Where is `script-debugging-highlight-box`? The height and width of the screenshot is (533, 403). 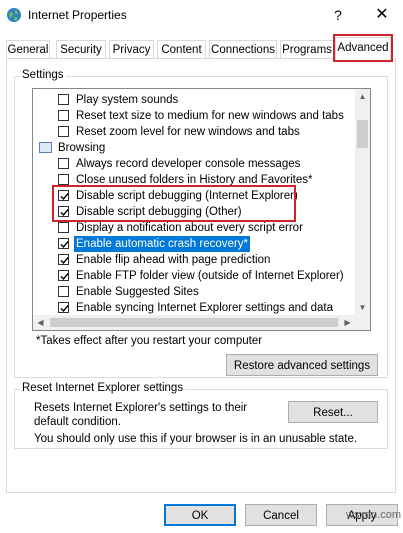 script-debugging-highlight-box is located at coordinates (174, 203).